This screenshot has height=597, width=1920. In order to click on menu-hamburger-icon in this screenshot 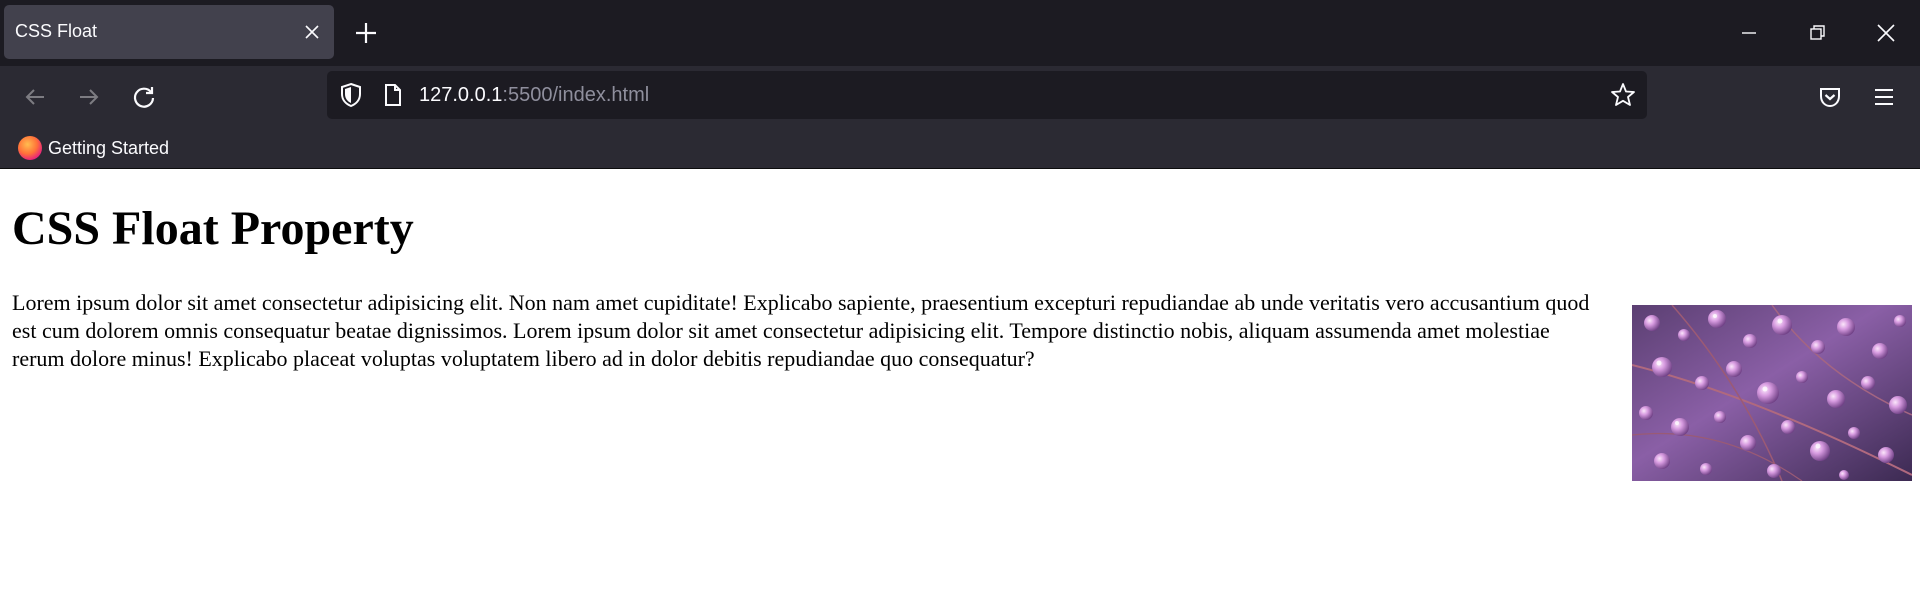, I will do `click(1884, 97)`.